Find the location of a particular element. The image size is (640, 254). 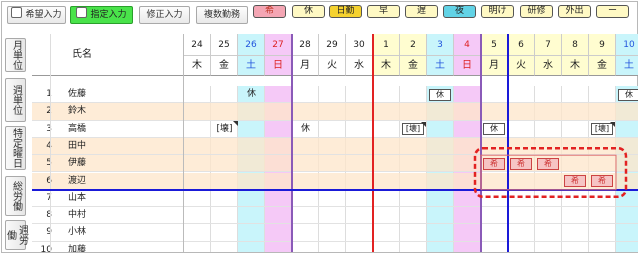

toolbar-button-label: 希望入力 is located at coordinates (43, 15).